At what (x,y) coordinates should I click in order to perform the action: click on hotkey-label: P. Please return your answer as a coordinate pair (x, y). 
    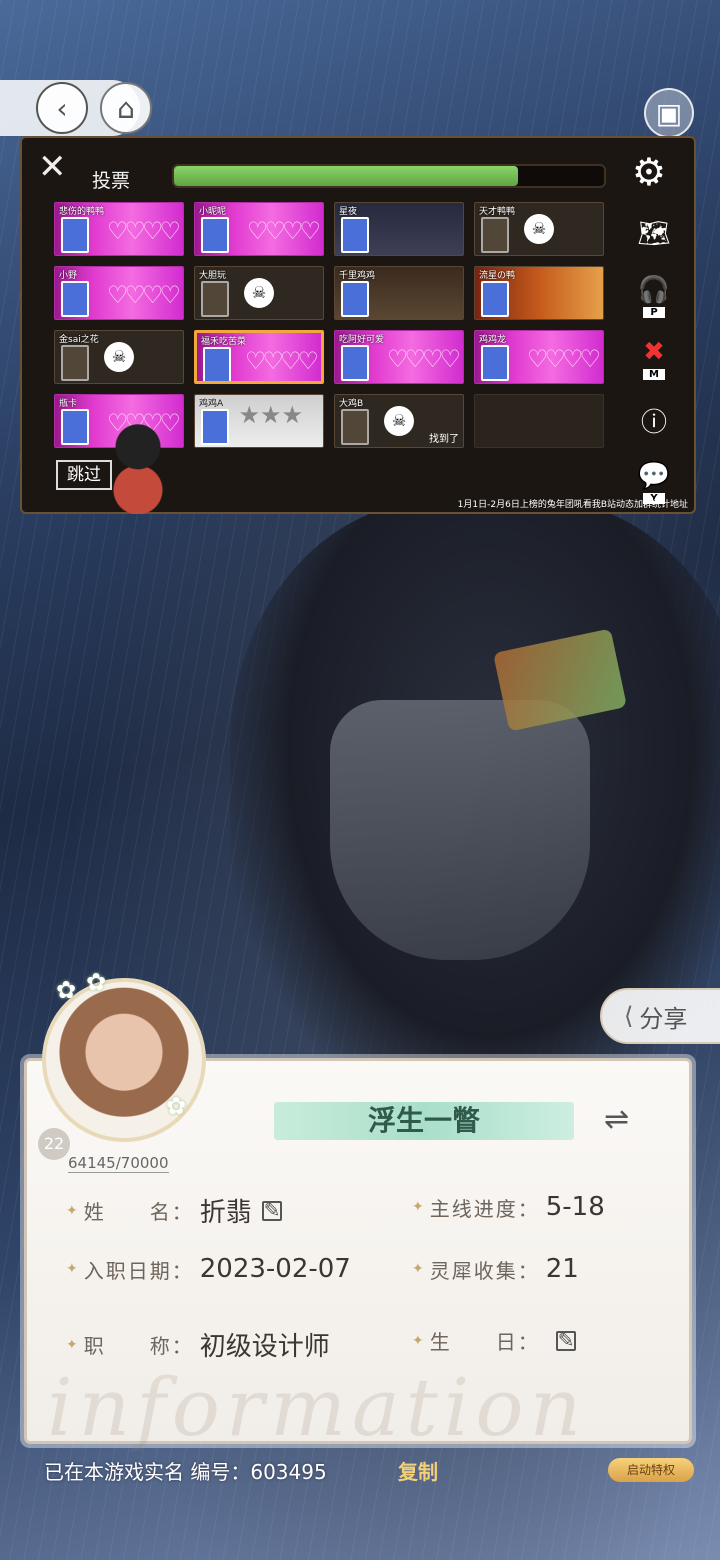
    Looking at the image, I should click on (654, 312).